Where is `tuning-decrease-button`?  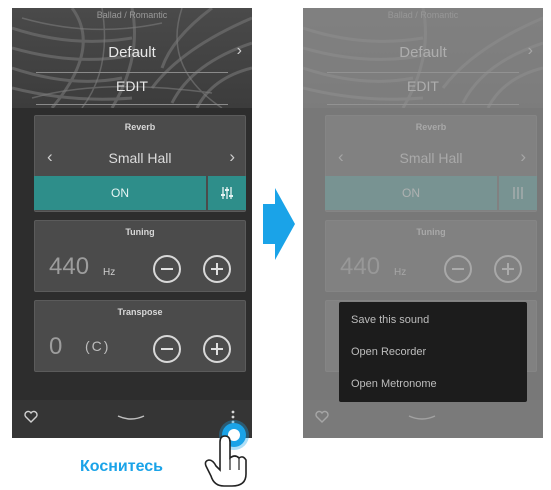 tuning-decrease-button is located at coordinates (167, 269).